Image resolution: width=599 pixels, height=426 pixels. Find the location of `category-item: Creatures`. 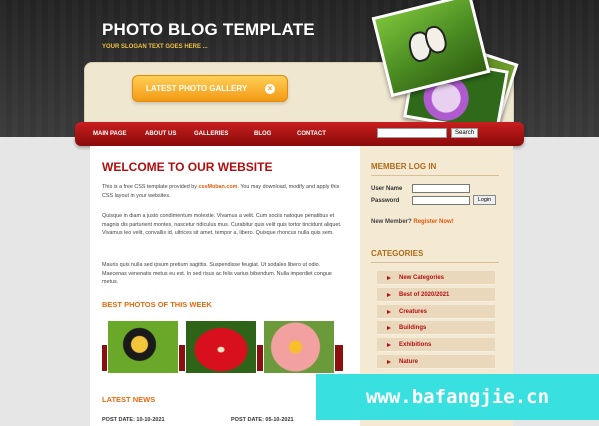

category-item: Creatures is located at coordinates (436, 312).